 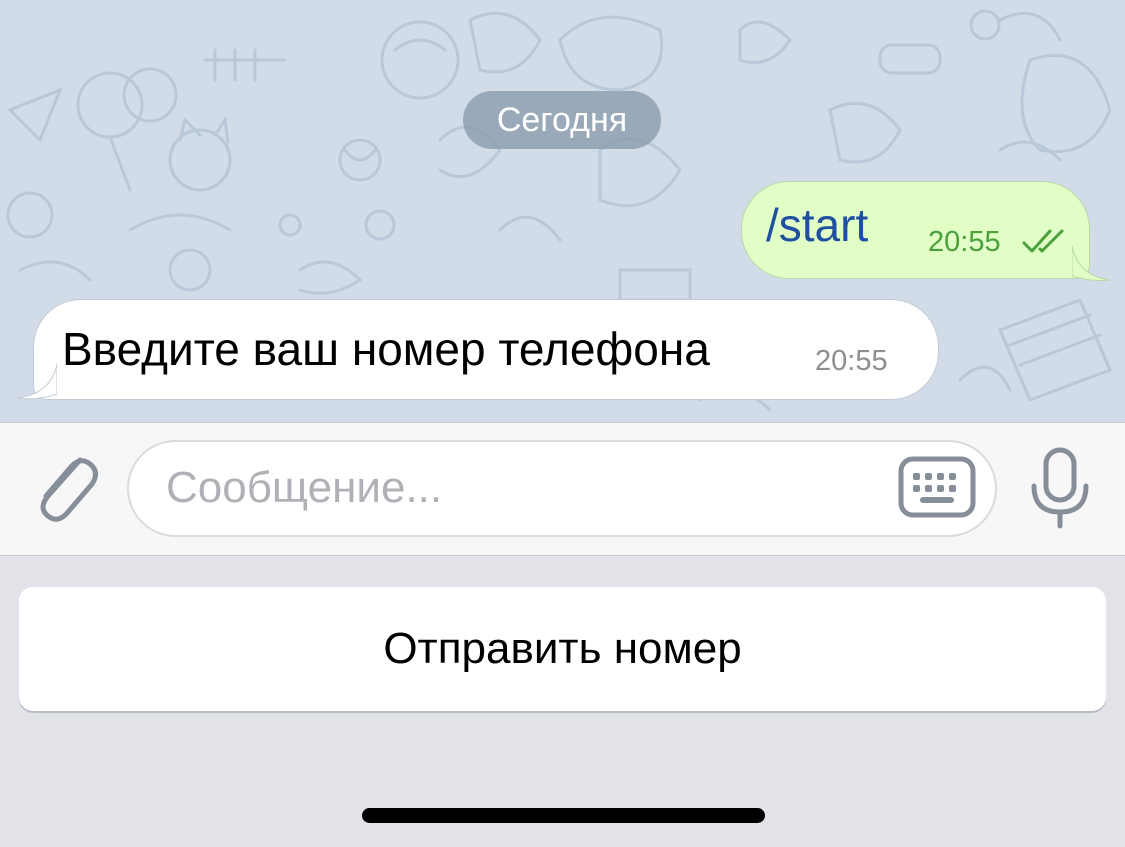 I want to click on message-input, so click(x=526, y=488).